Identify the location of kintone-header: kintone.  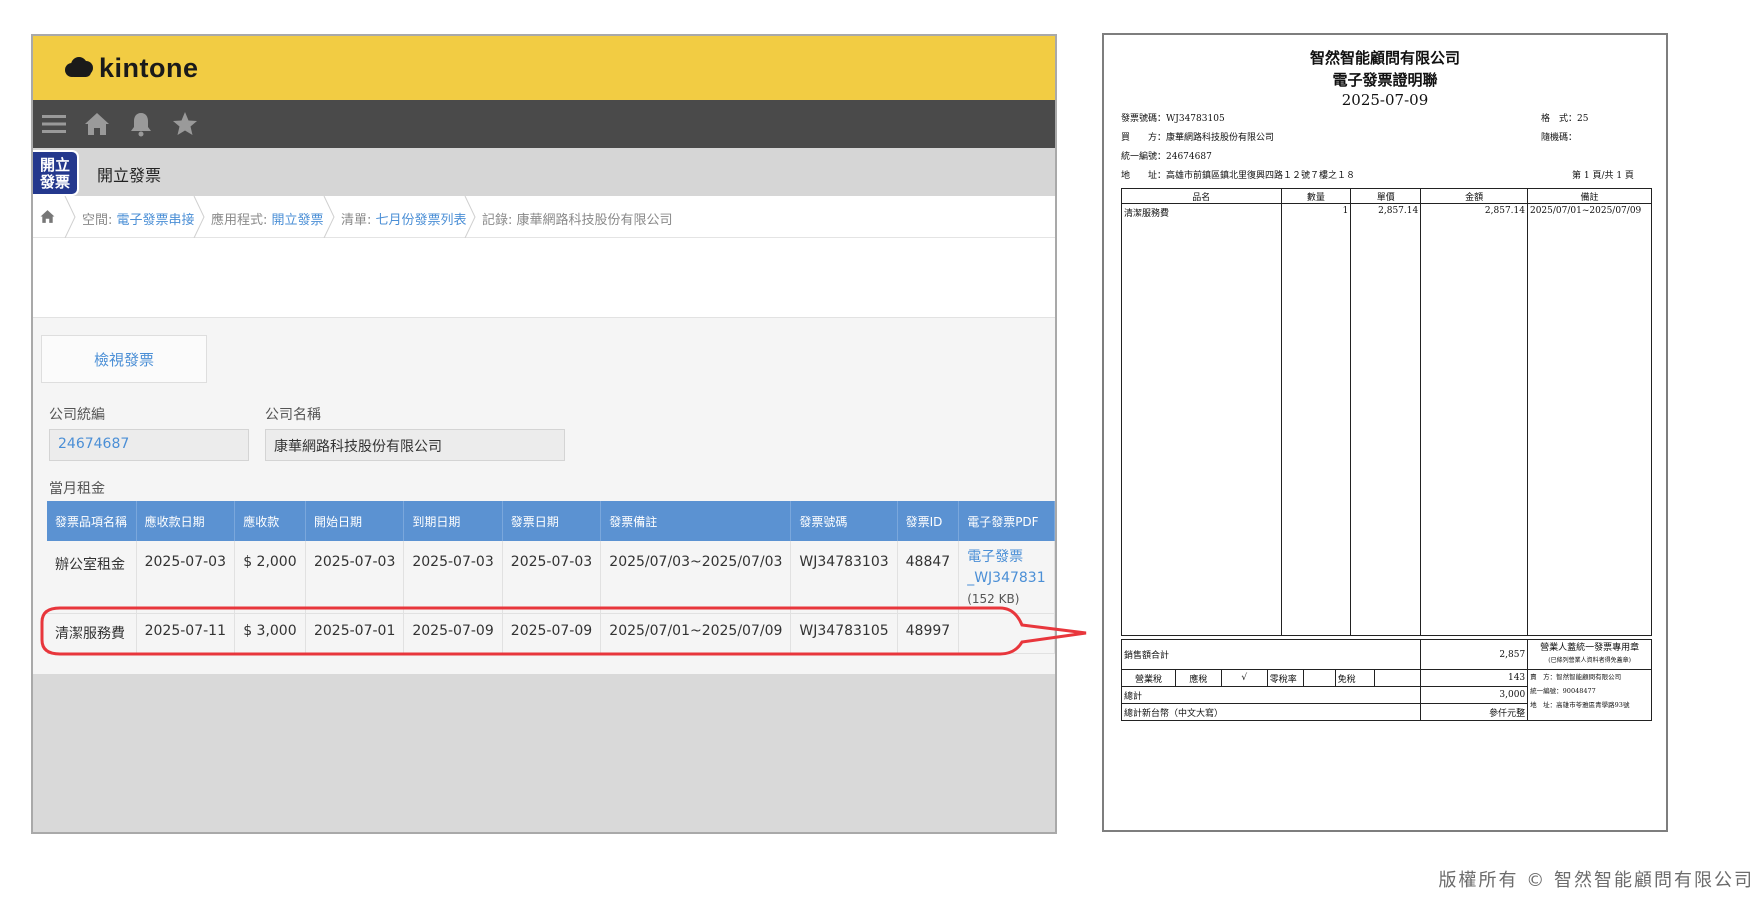
(544, 68).